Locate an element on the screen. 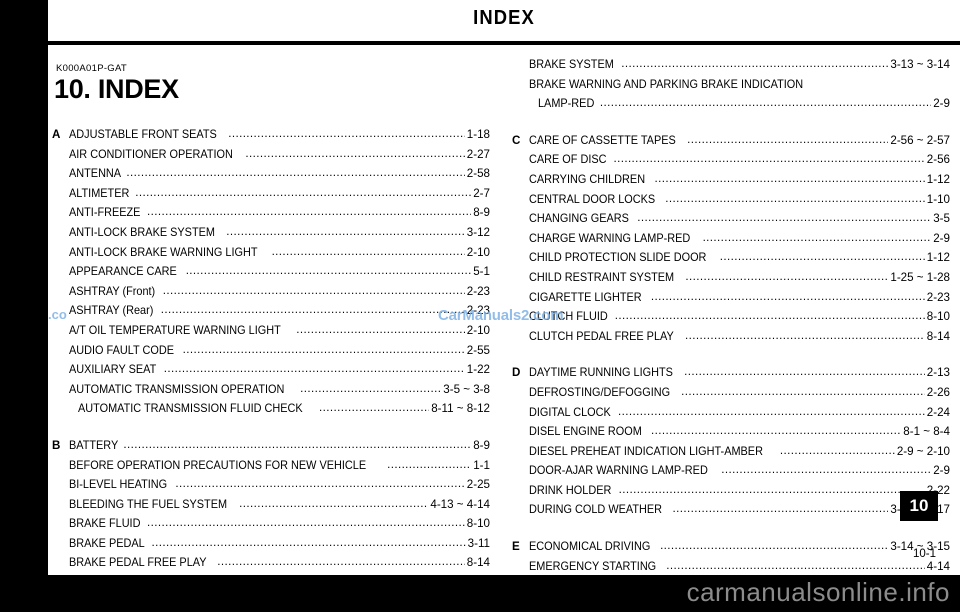 This screenshot has height=612, width=960. index-entry-page: 8-10 is located at coordinates (938, 317).